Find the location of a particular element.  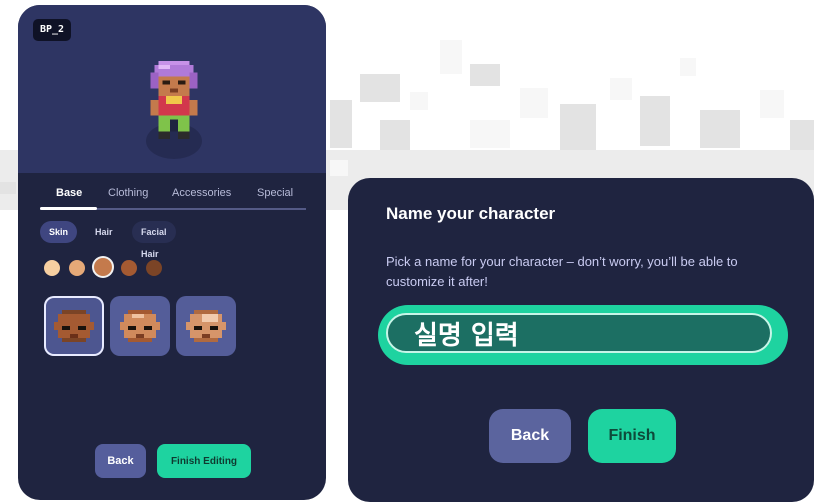

subtab-skin: Skin is located at coordinates (59, 232).